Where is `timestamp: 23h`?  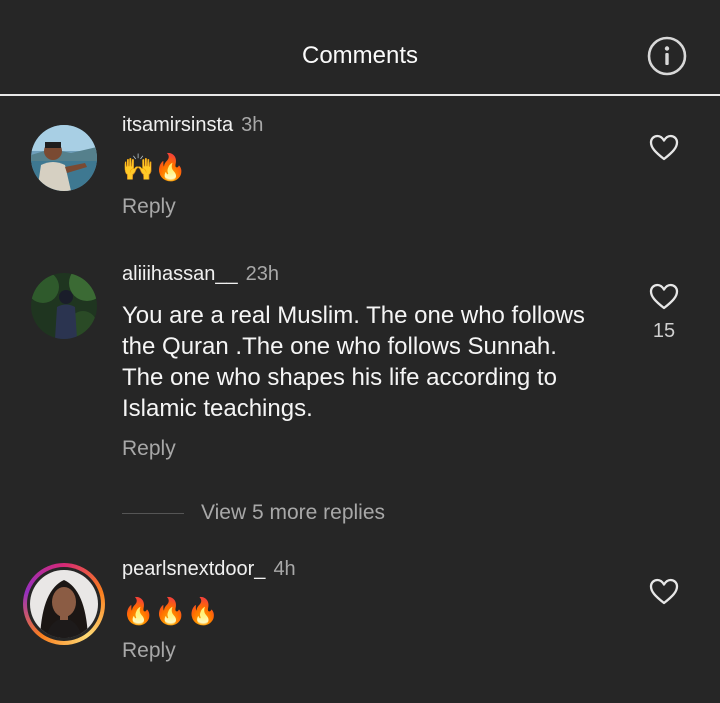 timestamp: 23h is located at coordinates (262, 274).